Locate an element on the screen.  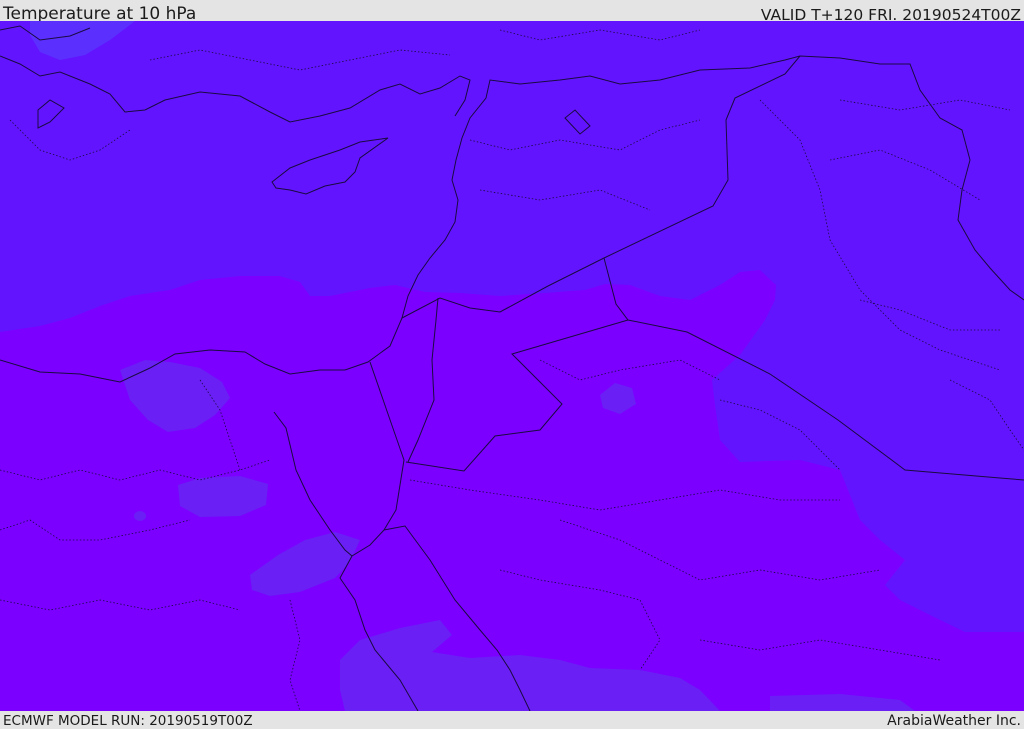
cold-patch-small is located at coordinates (140, 516).